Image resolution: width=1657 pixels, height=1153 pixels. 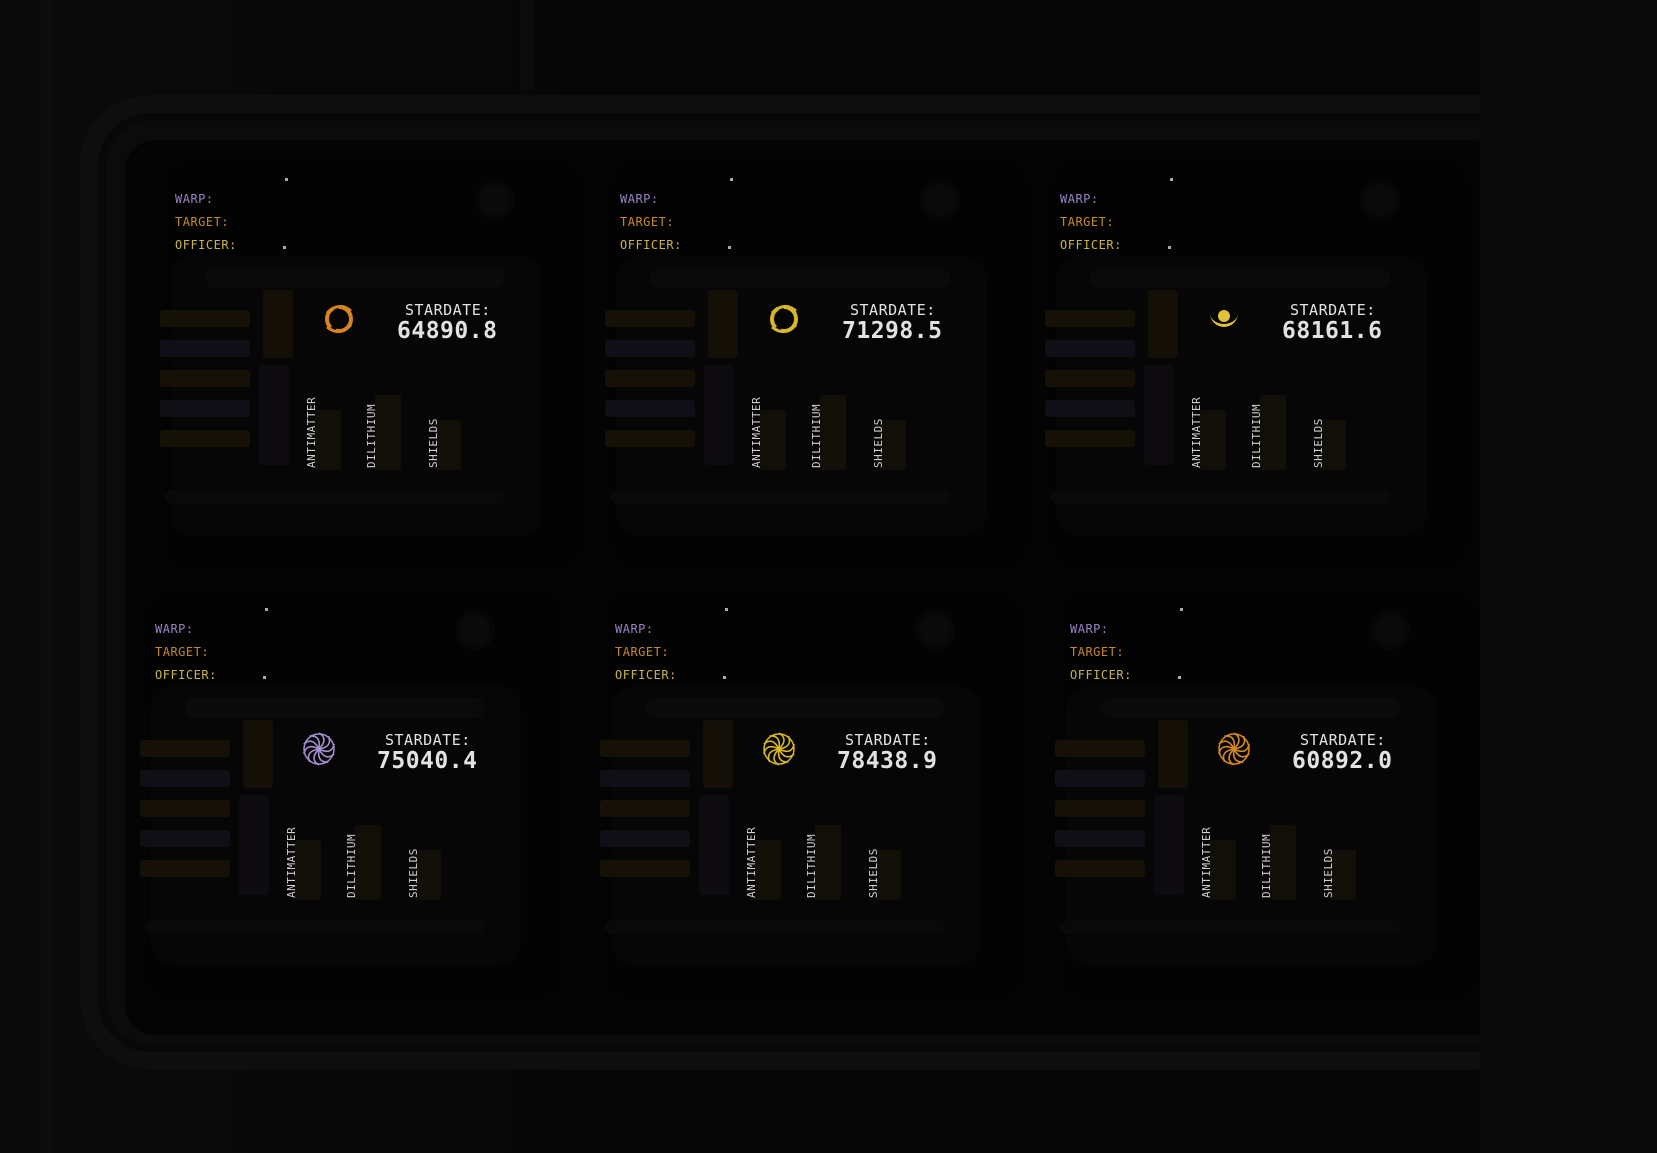 What do you see at coordinates (1224, 319) in the screenshot?
I see `crescent-eye-icon` at bounding box center [1224, 319].